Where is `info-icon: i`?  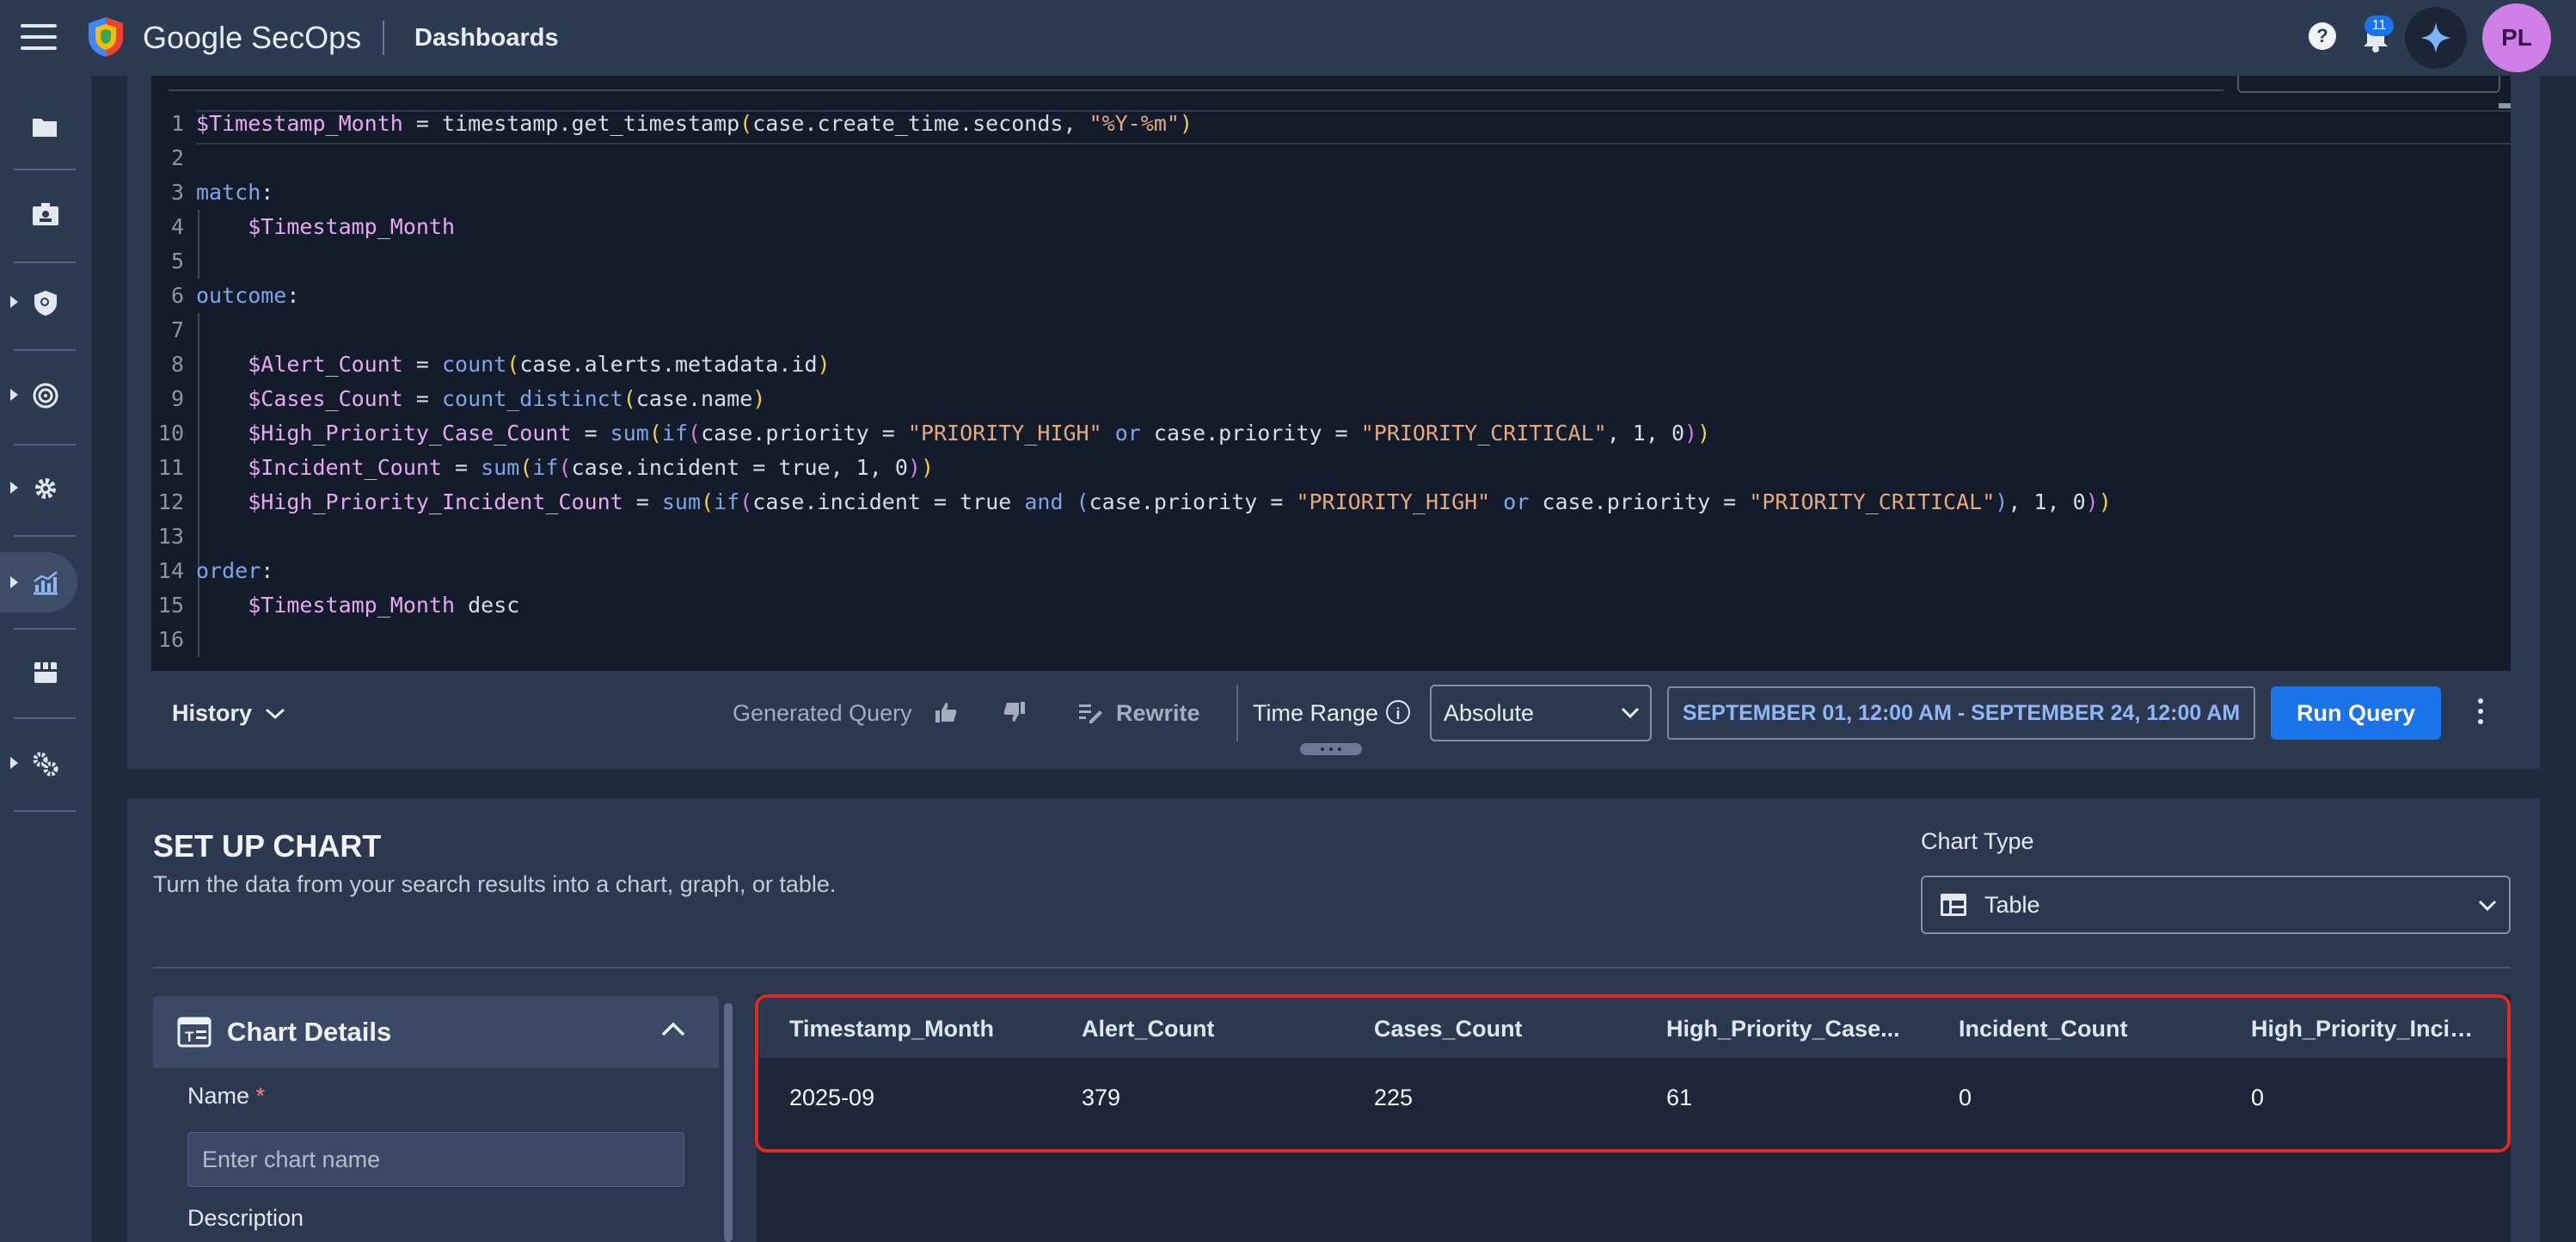 info-icon: i is located at coordinates (1398, 712).